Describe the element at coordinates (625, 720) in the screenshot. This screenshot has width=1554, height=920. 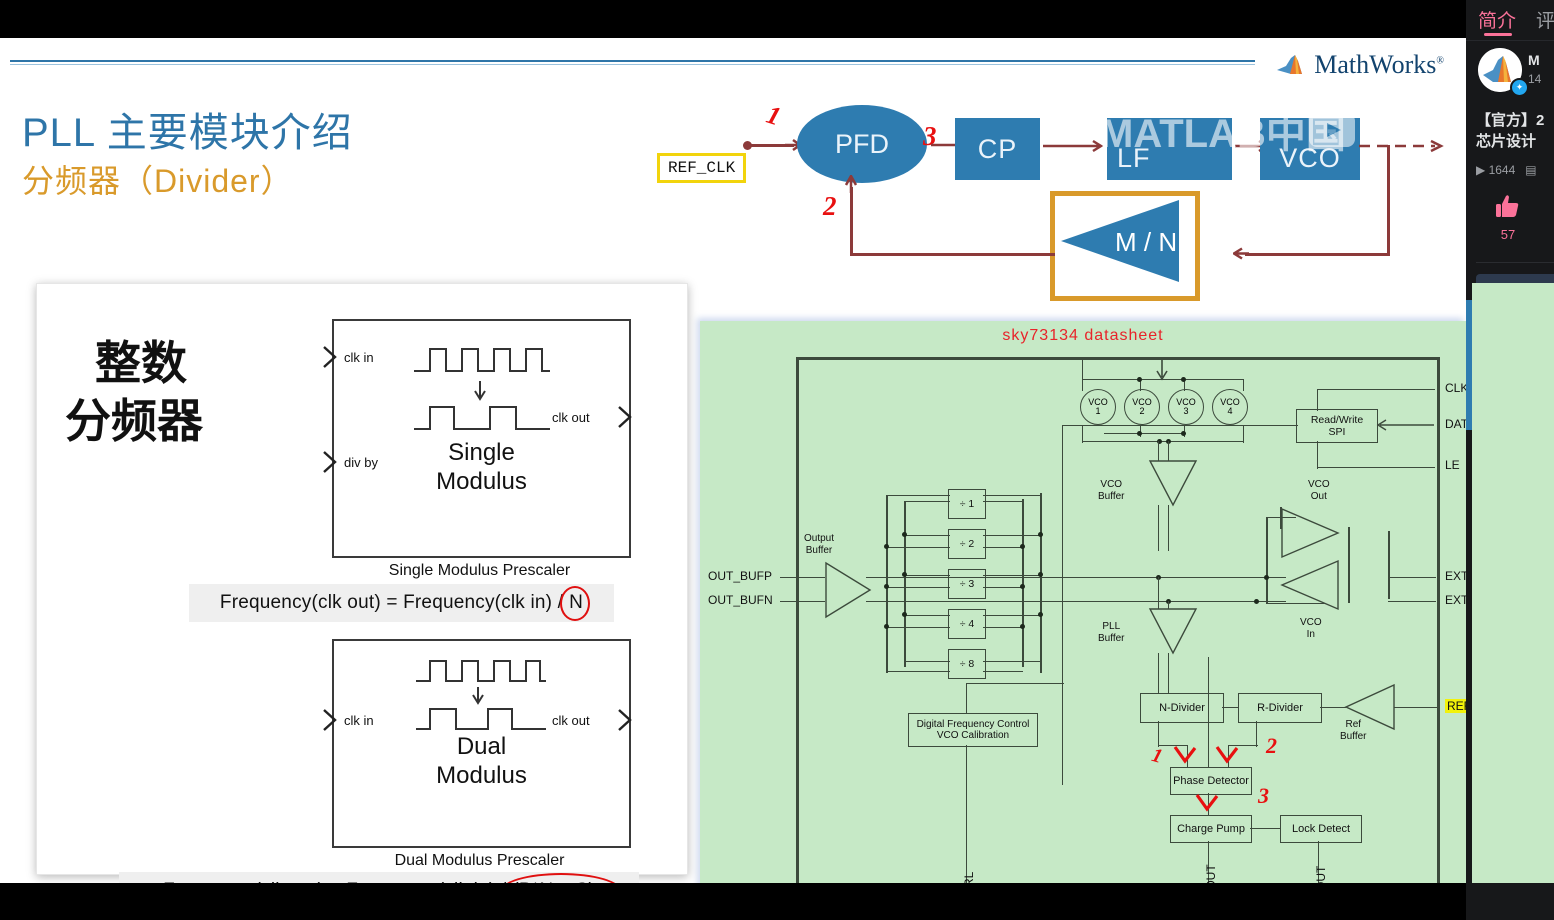
I see `dual-clk-out-port-icon` at that location.